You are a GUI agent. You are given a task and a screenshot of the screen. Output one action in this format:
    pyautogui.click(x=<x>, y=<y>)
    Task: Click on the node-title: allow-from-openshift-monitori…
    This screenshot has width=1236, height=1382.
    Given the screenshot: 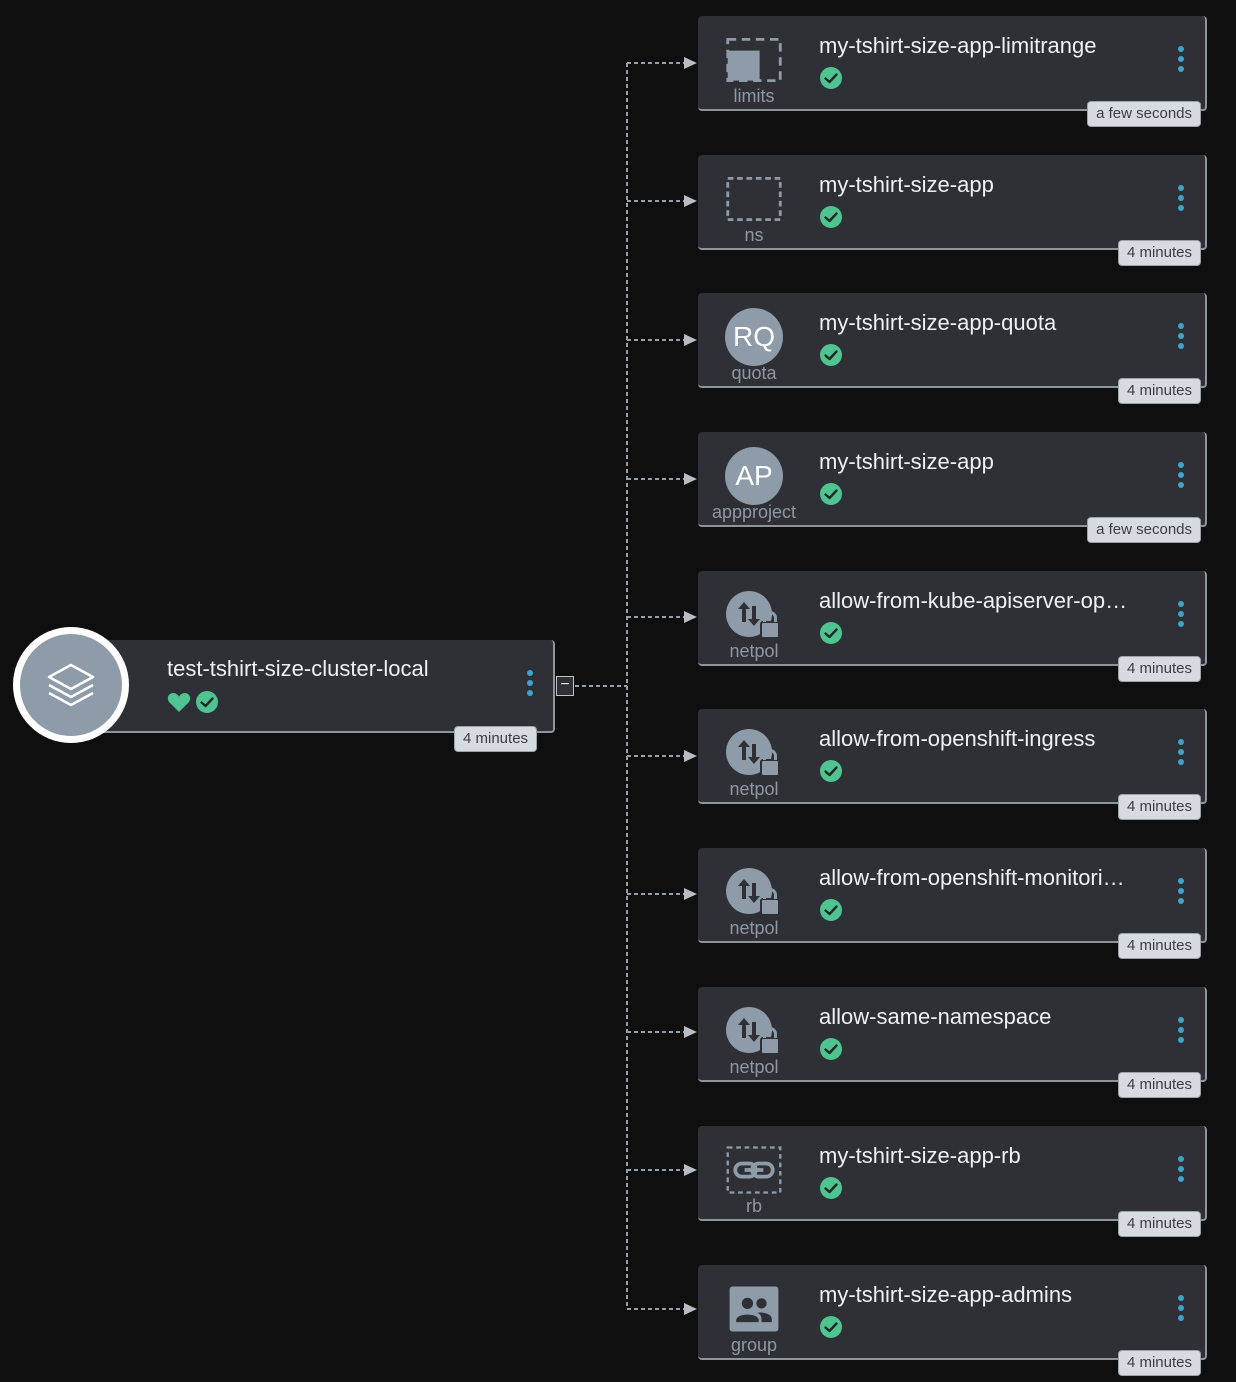 What is the action you would take?
    pyautogui.click(x=972, y=877)
    